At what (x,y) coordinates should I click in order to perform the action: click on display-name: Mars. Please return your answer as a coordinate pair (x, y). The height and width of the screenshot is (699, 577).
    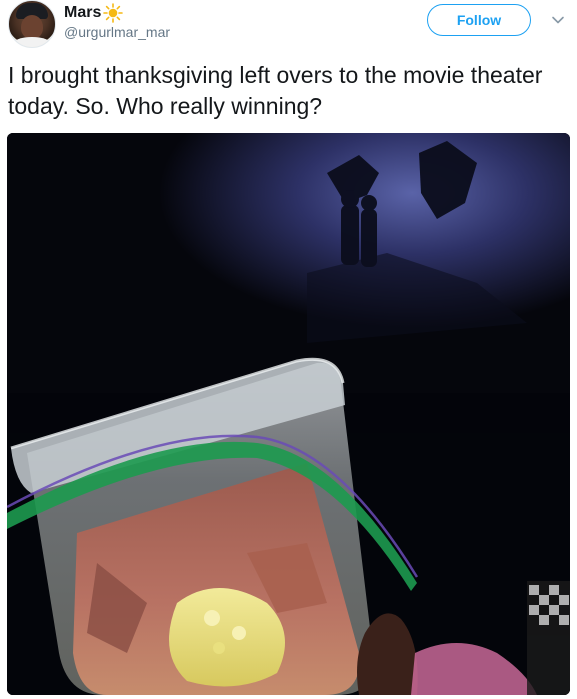
    Looking at the image, I should click on (82, 13).